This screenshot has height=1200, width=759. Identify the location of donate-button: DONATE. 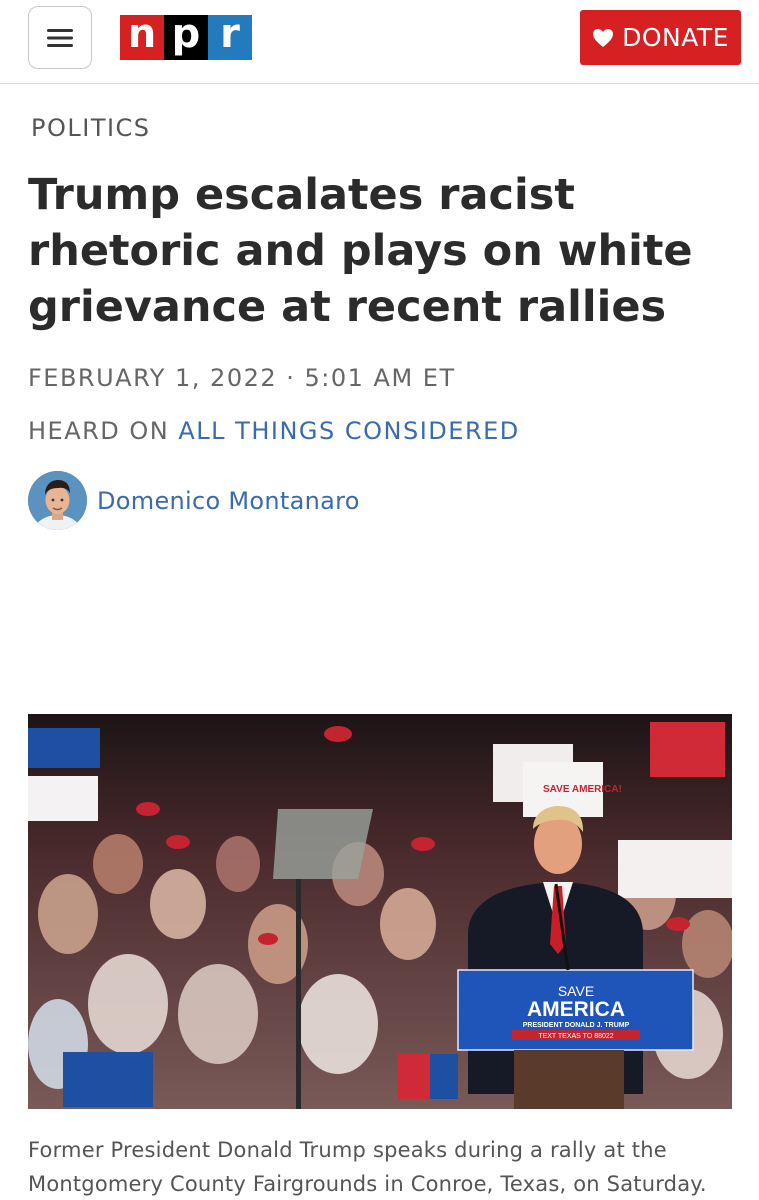
(660, 37).